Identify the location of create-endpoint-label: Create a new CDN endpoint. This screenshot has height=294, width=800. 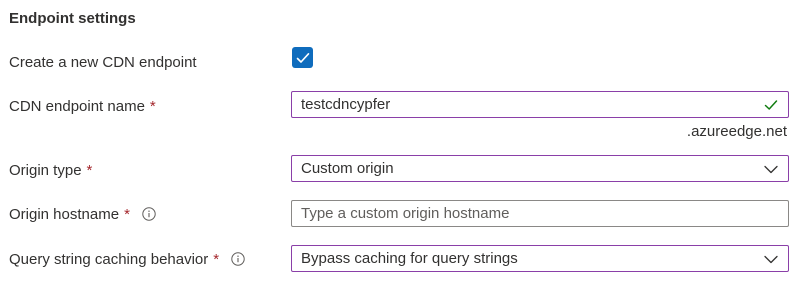
(103, 62).